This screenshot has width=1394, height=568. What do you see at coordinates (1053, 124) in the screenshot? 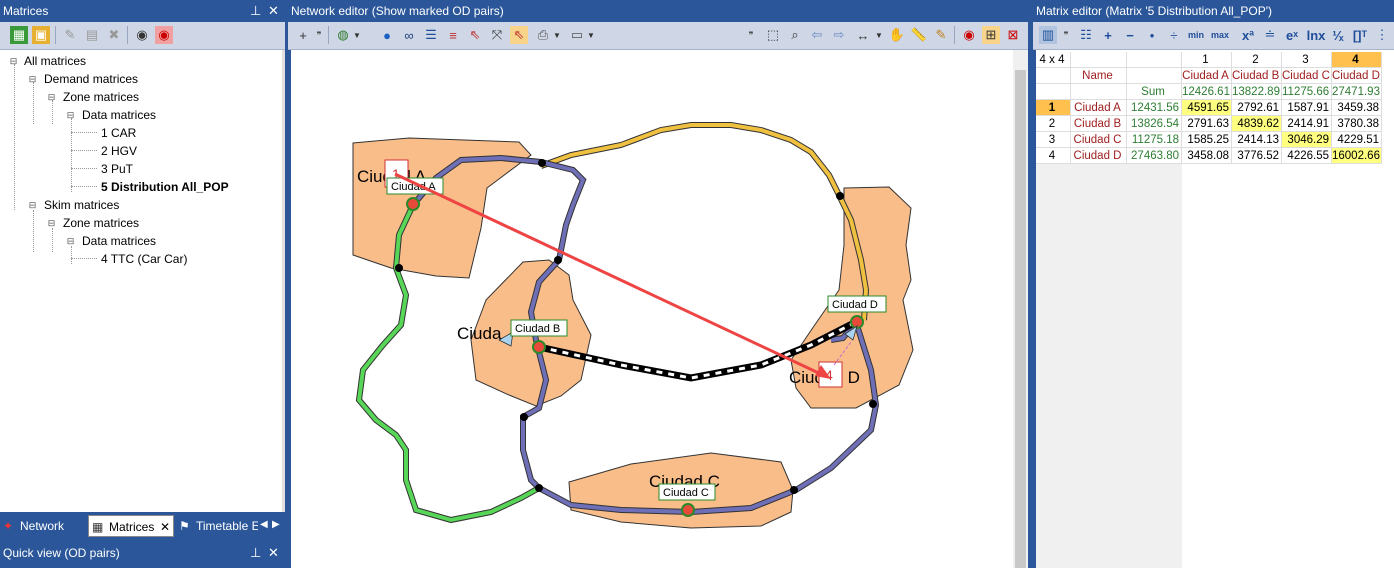
I see `row-number: 2` at bounding box center [1053, 124].